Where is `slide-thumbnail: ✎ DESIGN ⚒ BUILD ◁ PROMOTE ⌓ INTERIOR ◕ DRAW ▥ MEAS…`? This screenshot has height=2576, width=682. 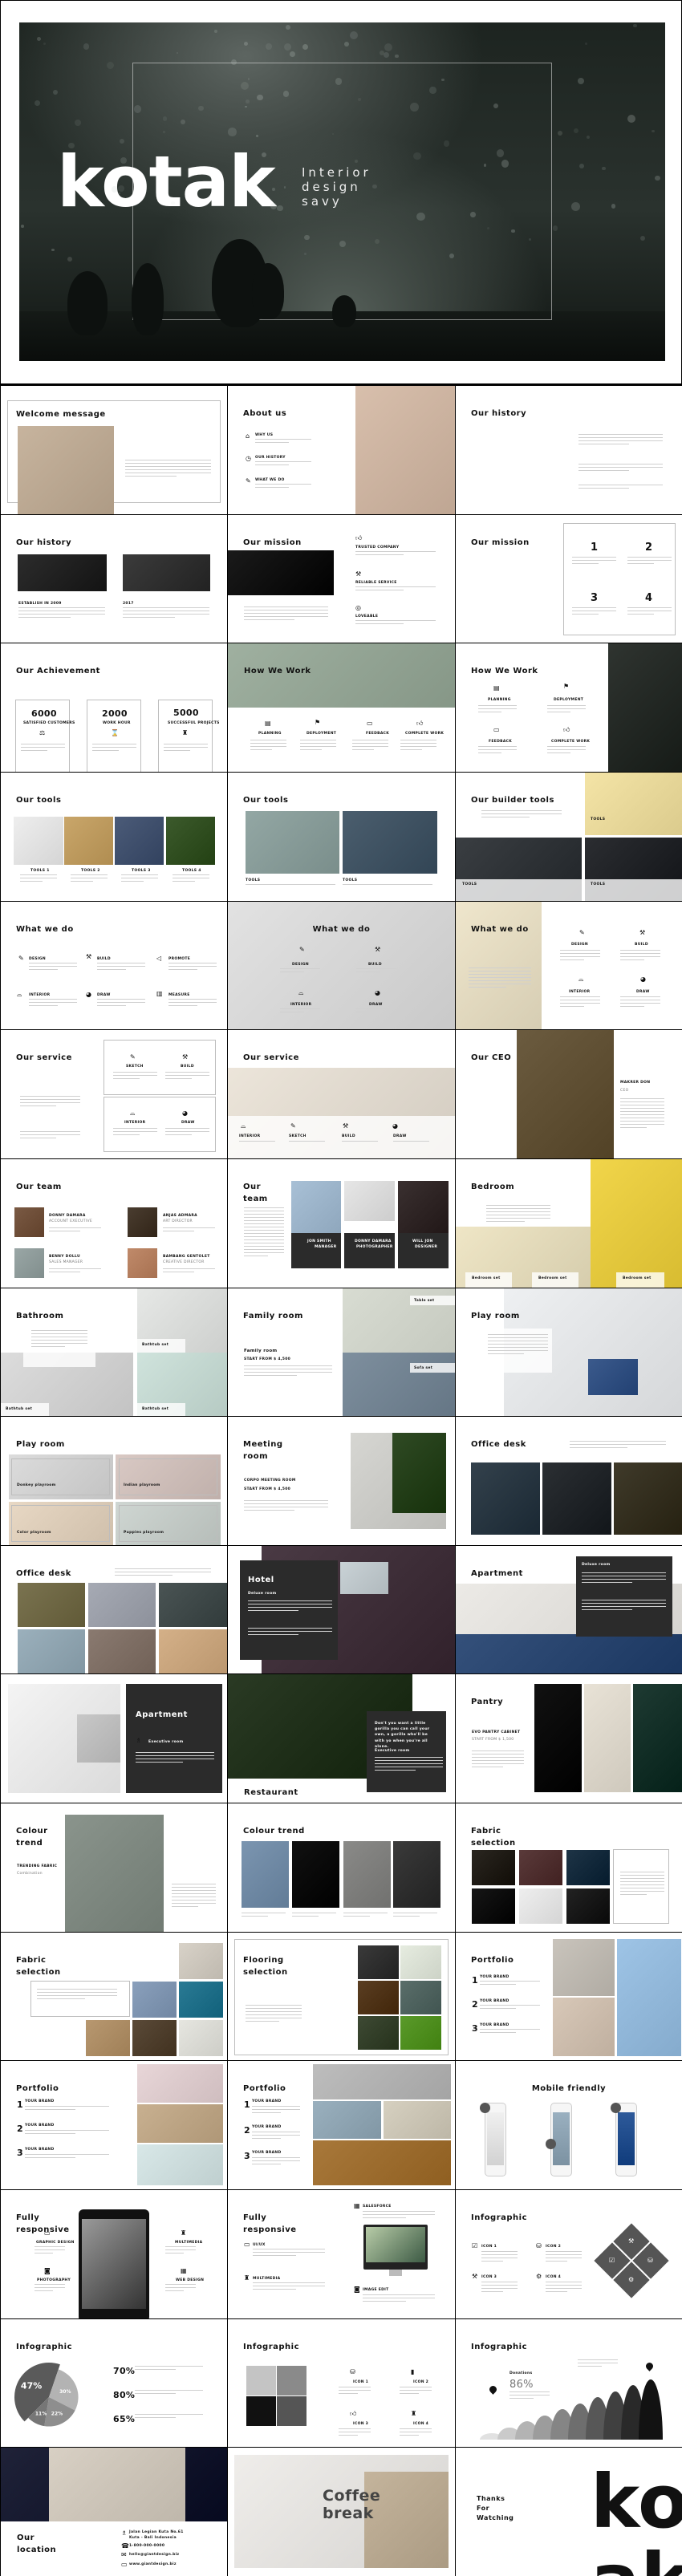 slide-thumbnail: ✎ DESIGN ⚒ BUILD ◁ PROMOTE ⌓ INTERIOR ◕ DRAW ▥ MEAS… is located at coordinates (114, 965).